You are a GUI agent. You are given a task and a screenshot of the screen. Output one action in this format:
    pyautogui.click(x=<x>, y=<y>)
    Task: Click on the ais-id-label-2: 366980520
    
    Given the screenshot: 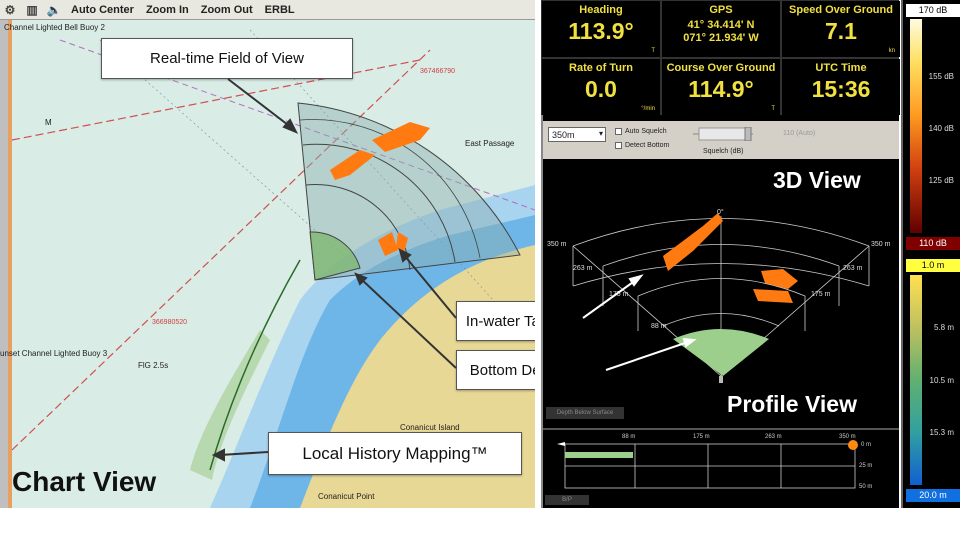 What is the action you would take?
    pyautogui.click(x=170, y=322)
    